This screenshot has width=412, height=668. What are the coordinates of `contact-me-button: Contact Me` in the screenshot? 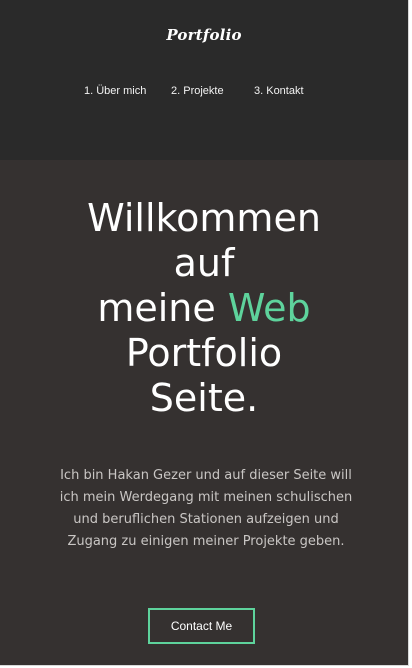 It's located at (201, 626).